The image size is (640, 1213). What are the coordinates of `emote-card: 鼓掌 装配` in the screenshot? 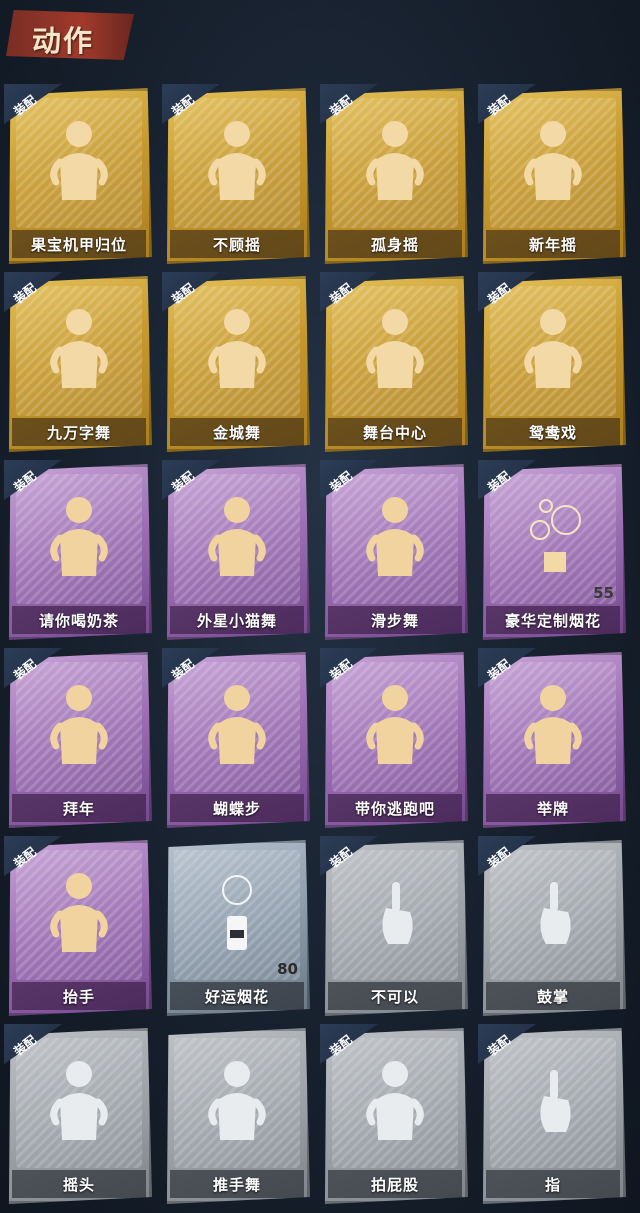 It's located at (552, 926).